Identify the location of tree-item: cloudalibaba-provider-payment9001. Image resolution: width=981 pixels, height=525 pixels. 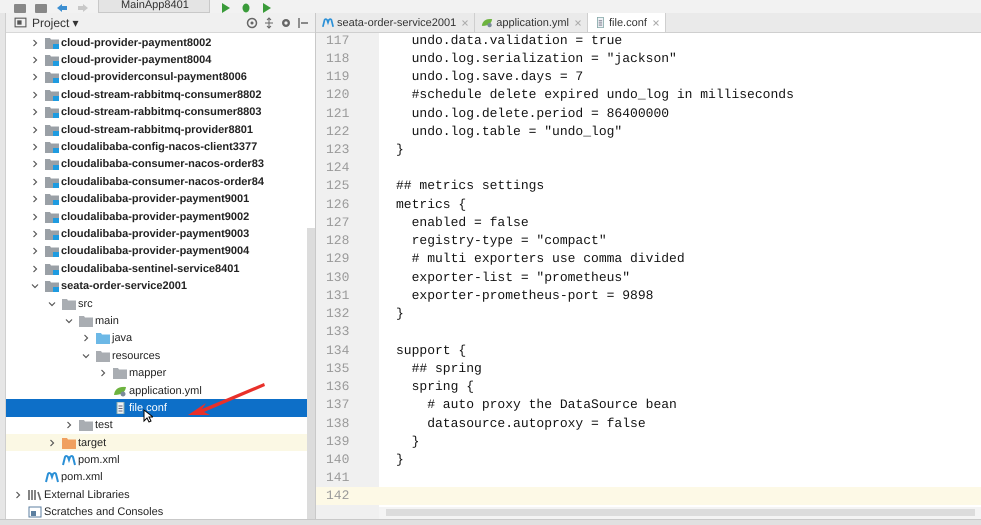
(155, 199).